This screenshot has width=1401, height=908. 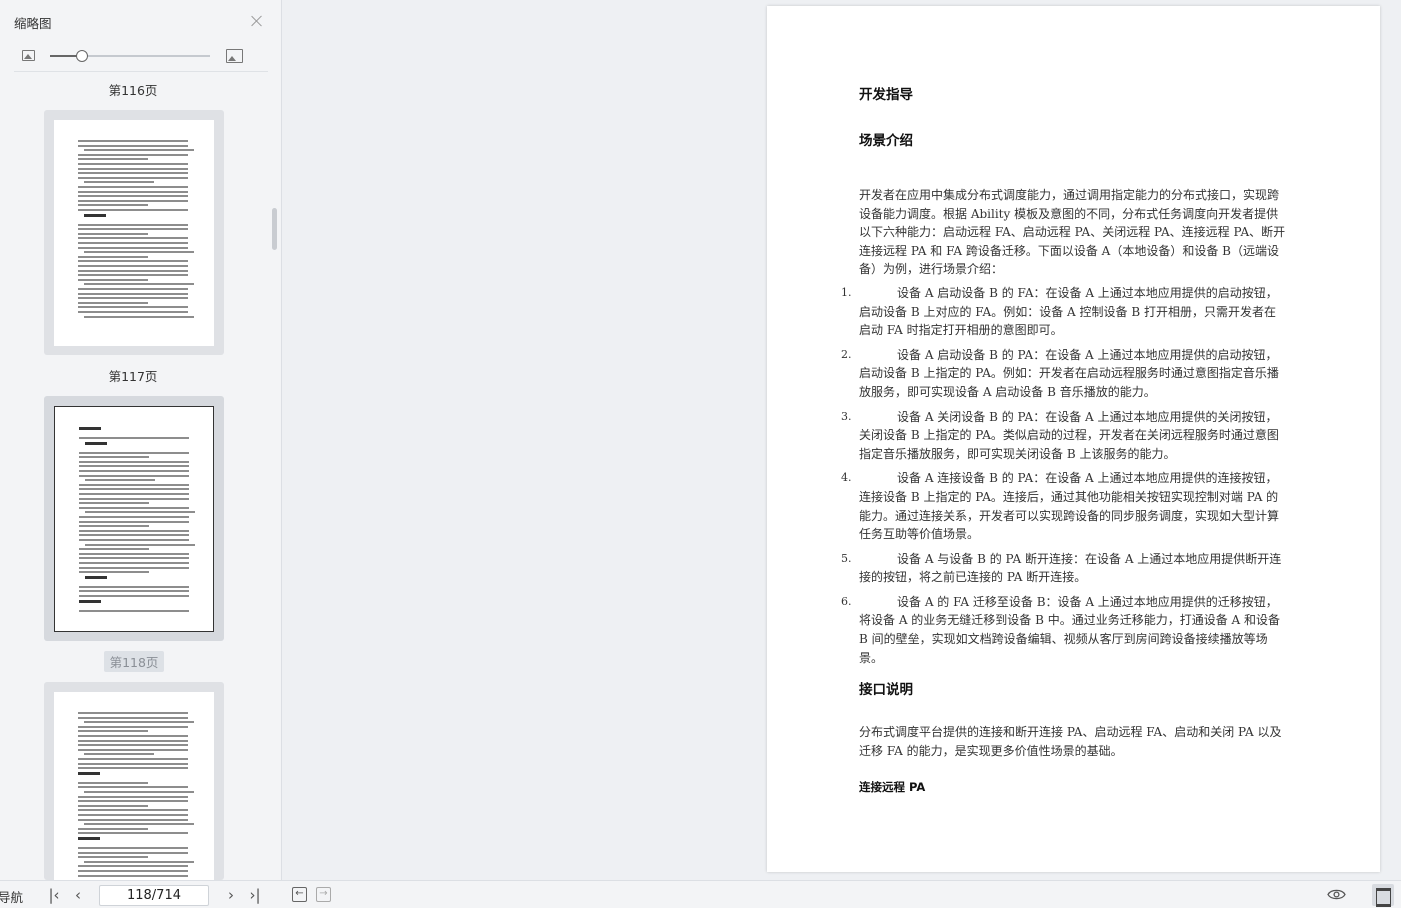 What do you see at coordinates (28, 55) in the screenshot?
I see `small-image-icon` at bounding box center [28, 55].